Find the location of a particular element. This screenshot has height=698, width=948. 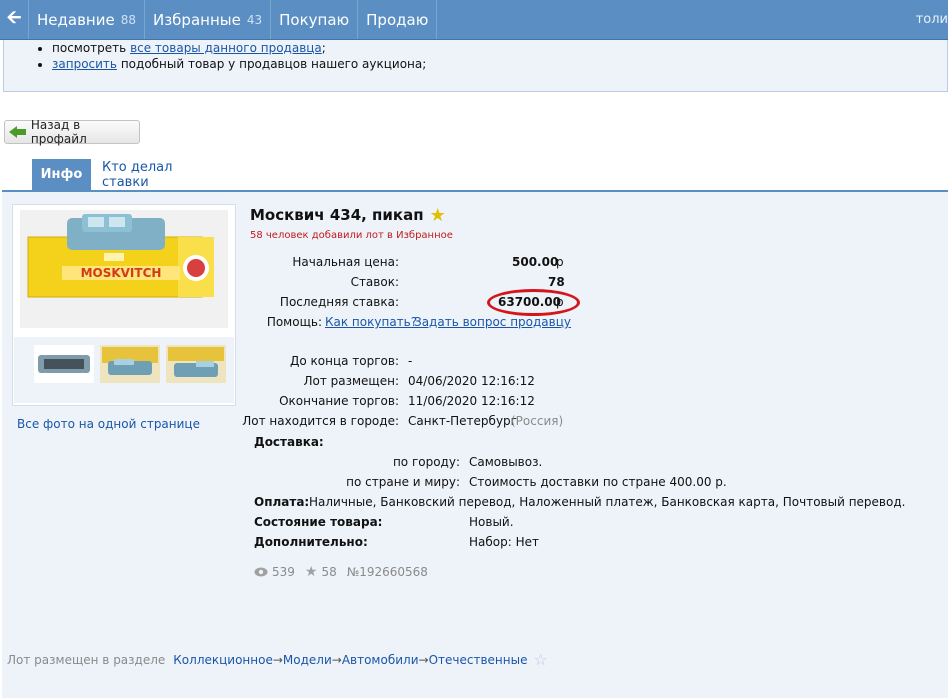

placed-value: 04/06/2020 12:16:12 is located at coordinates (471, 381).